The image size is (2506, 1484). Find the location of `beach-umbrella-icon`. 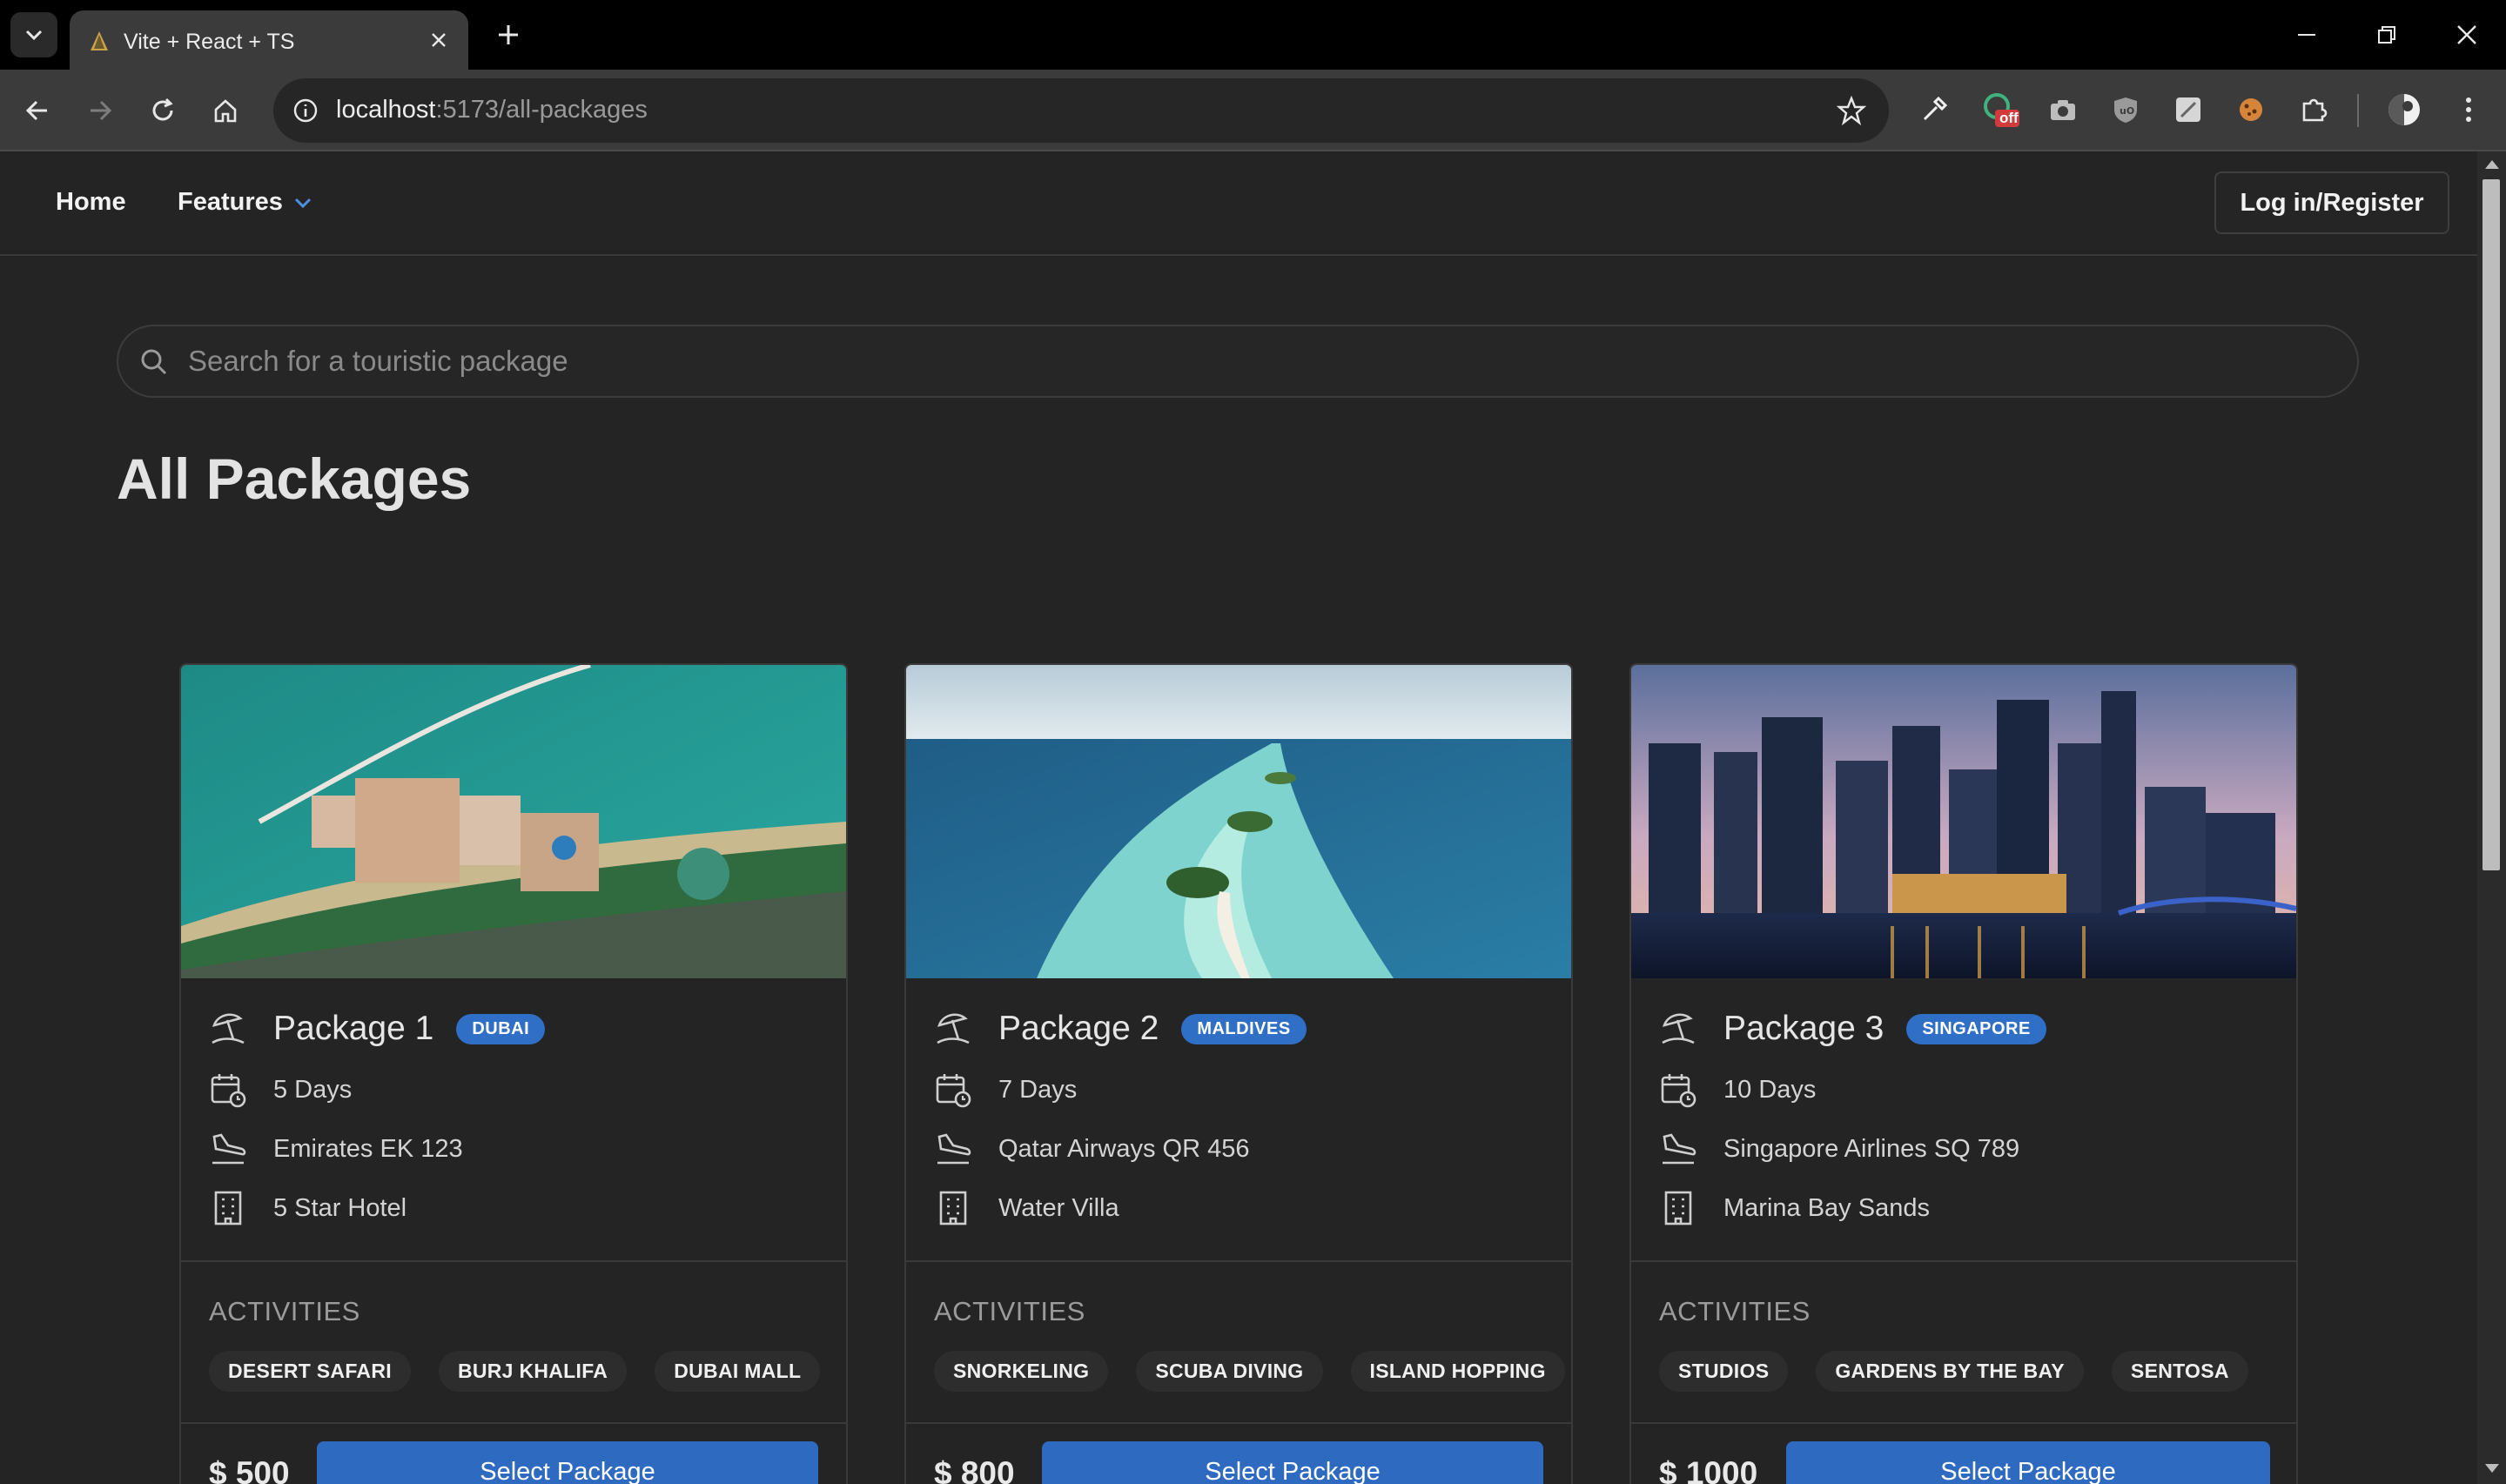

beach-umbrella-icon is located at coordinates (229, 1028).